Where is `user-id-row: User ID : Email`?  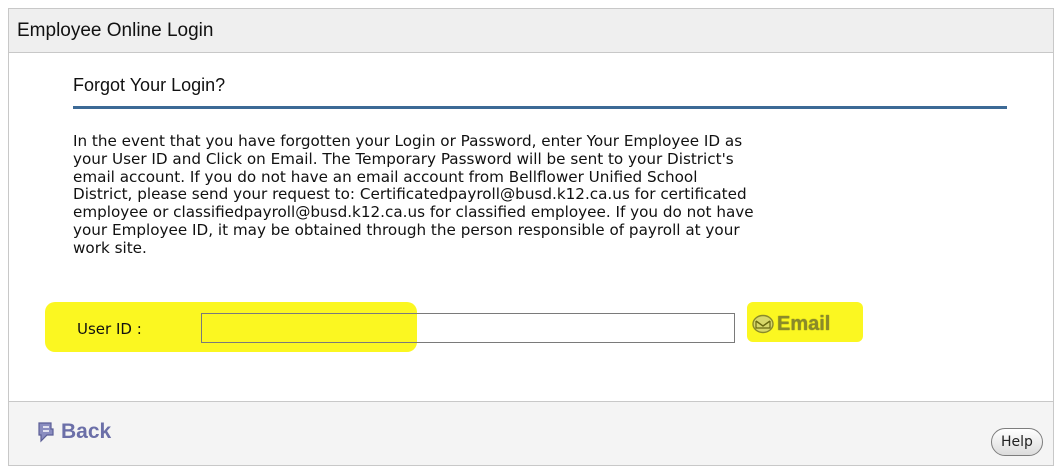 user-id-row: User ID : Email is located at coordinates (455, 327).